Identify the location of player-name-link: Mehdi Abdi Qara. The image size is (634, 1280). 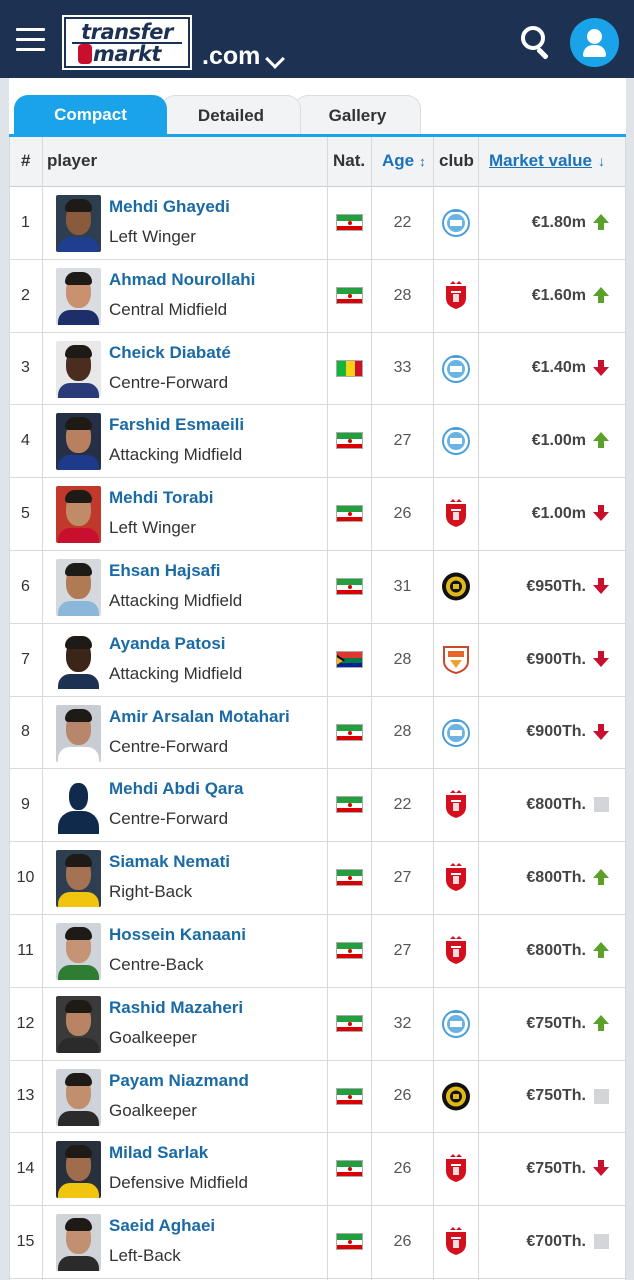
(176, 789).